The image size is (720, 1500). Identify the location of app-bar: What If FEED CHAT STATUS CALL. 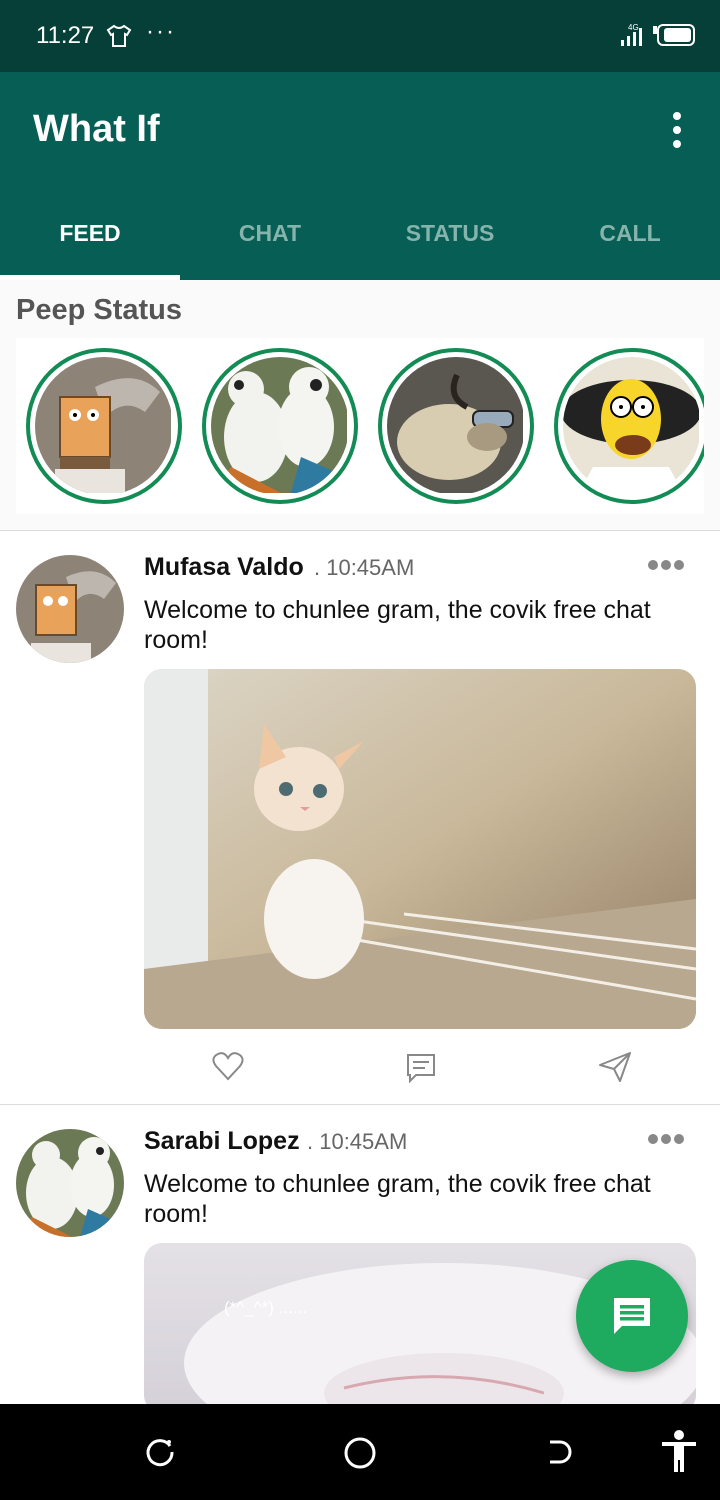
(360, 176).